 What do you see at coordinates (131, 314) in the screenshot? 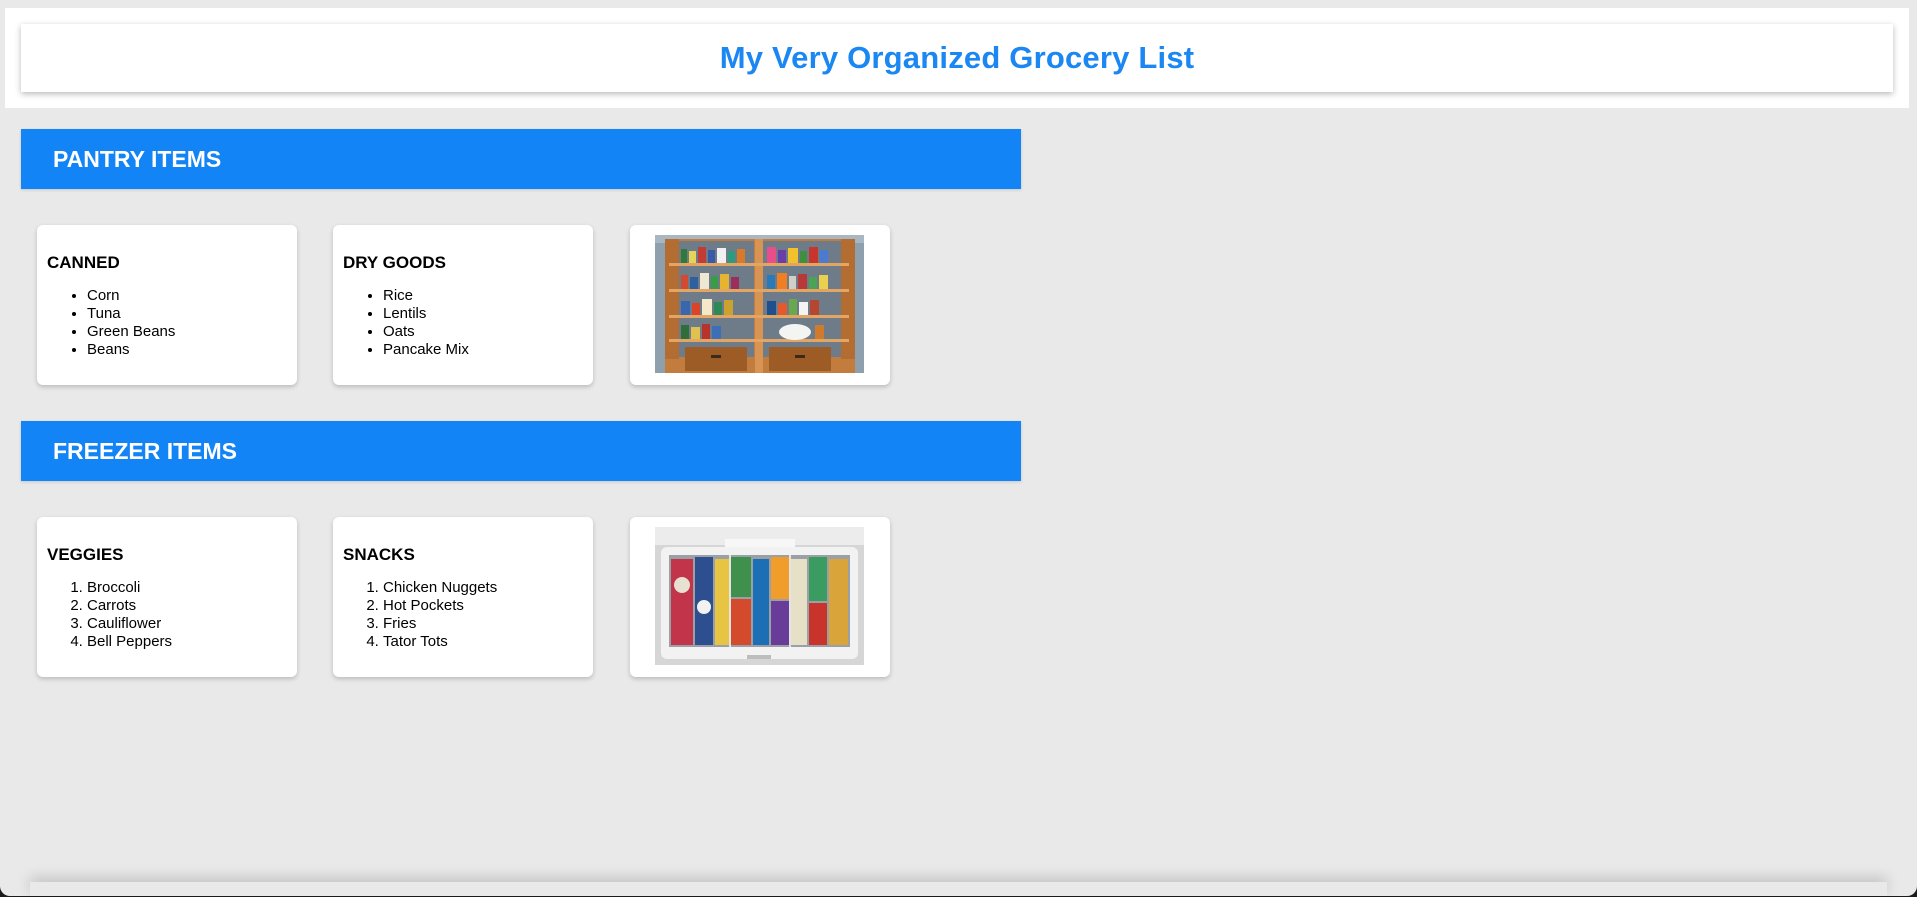
I see `list-item: Tuna` at bounding box center [131, 314].